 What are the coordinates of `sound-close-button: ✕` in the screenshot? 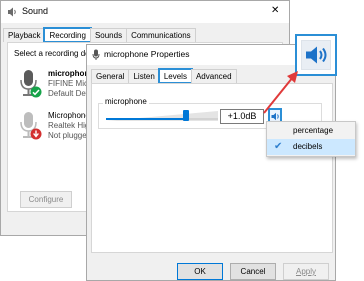 It's located at (275, 10).